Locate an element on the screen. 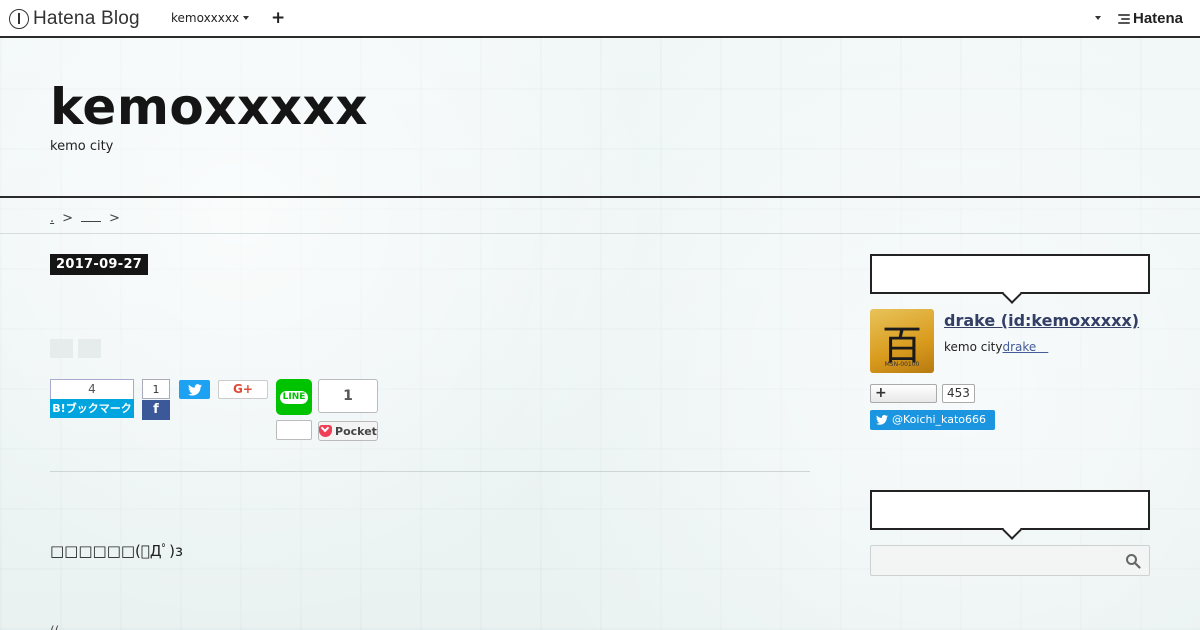 This screenshot has height=630, width=1200. google-plus-share-button: G+ is located at coordinates (243, 389).